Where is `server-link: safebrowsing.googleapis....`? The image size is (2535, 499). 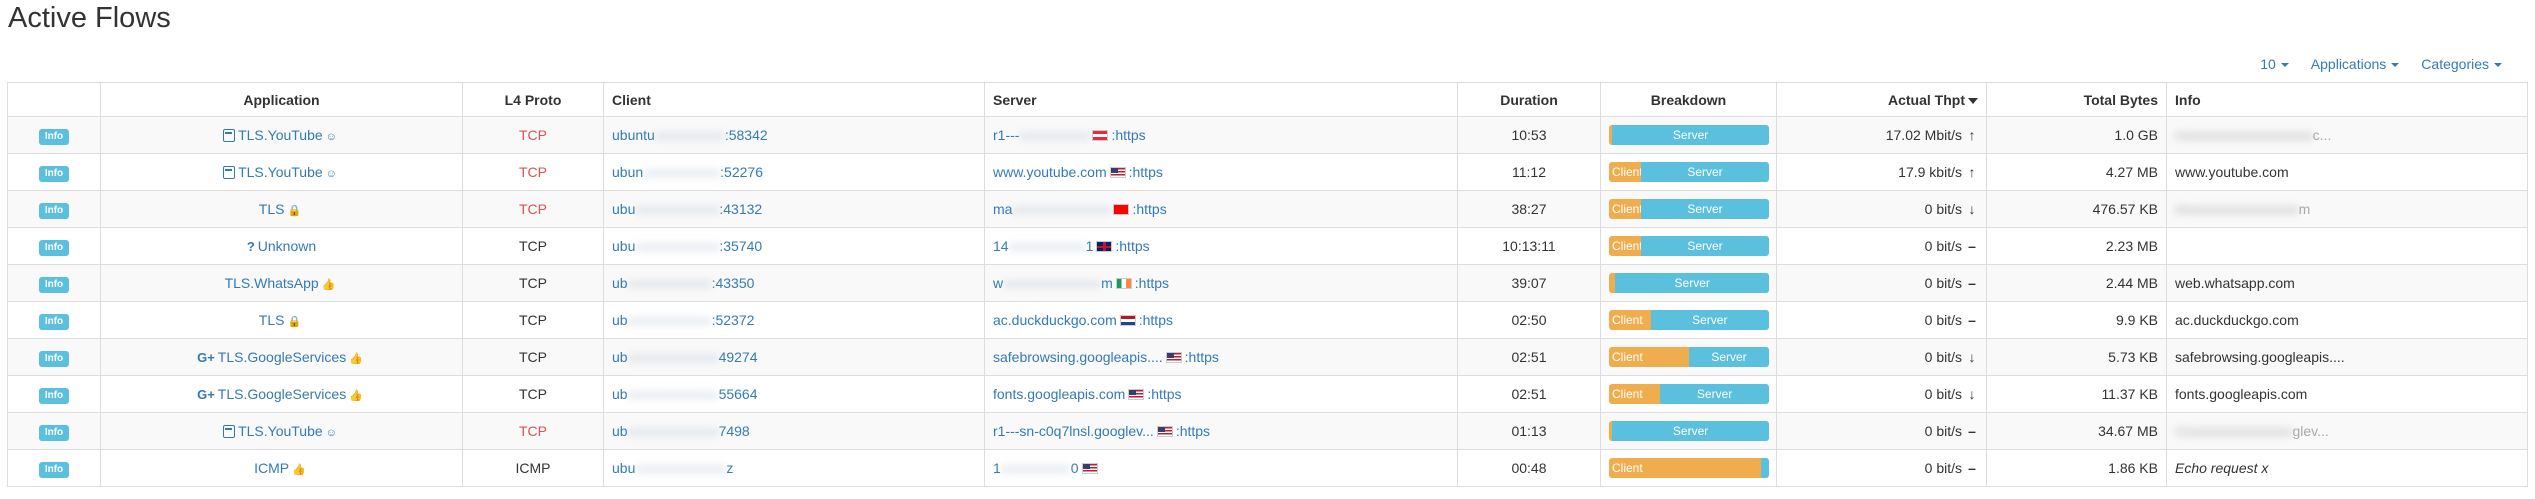
server-link: safebrowsing.googleapis.... is located at coordinates (1078, 357).